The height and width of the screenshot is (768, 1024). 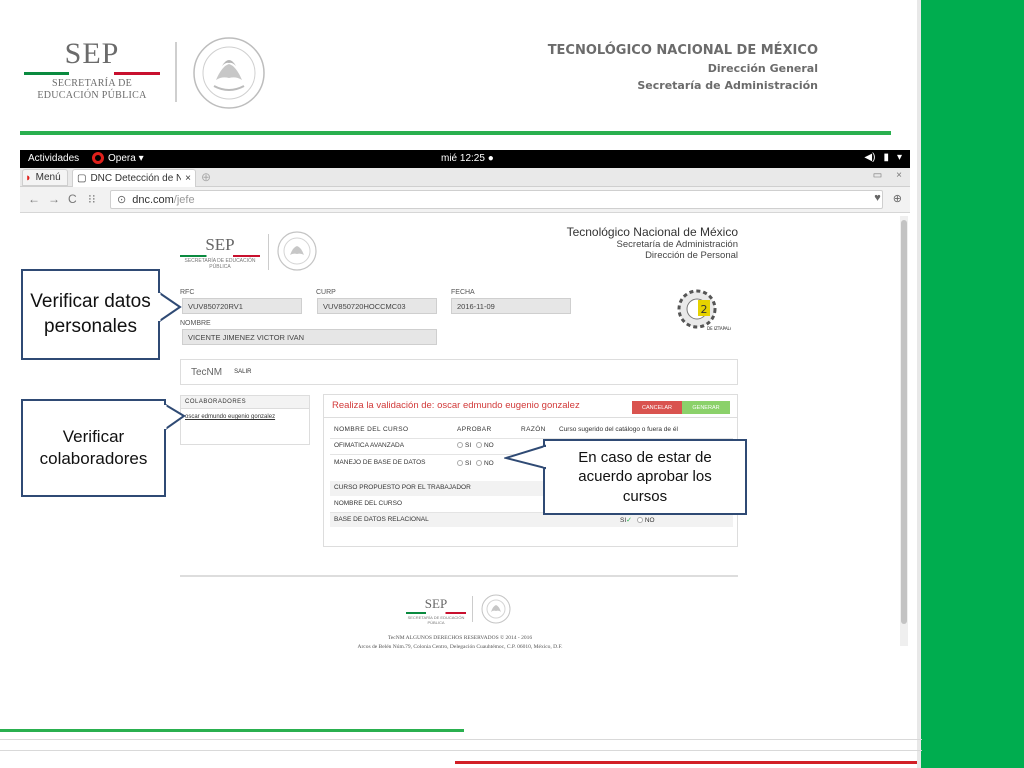 I want to click on callout-verificar-datos: Verificar datos personales, so click(x=90, y=314).